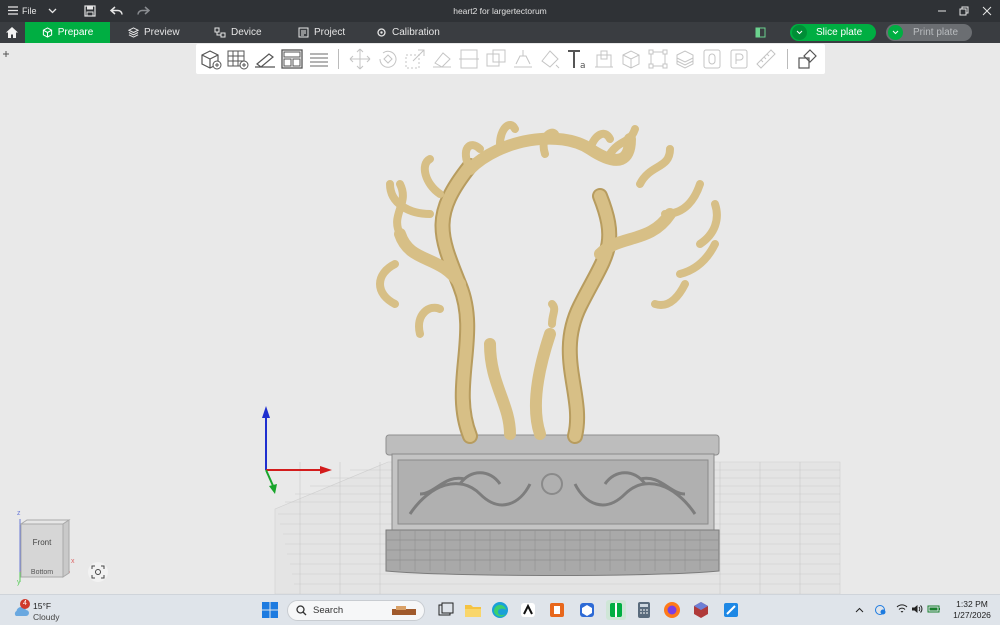  What do you see at coordinates (416, 32) in the screenshot?
I see `tab-calibration-label: Calibration` at bounding box center [416, 32].